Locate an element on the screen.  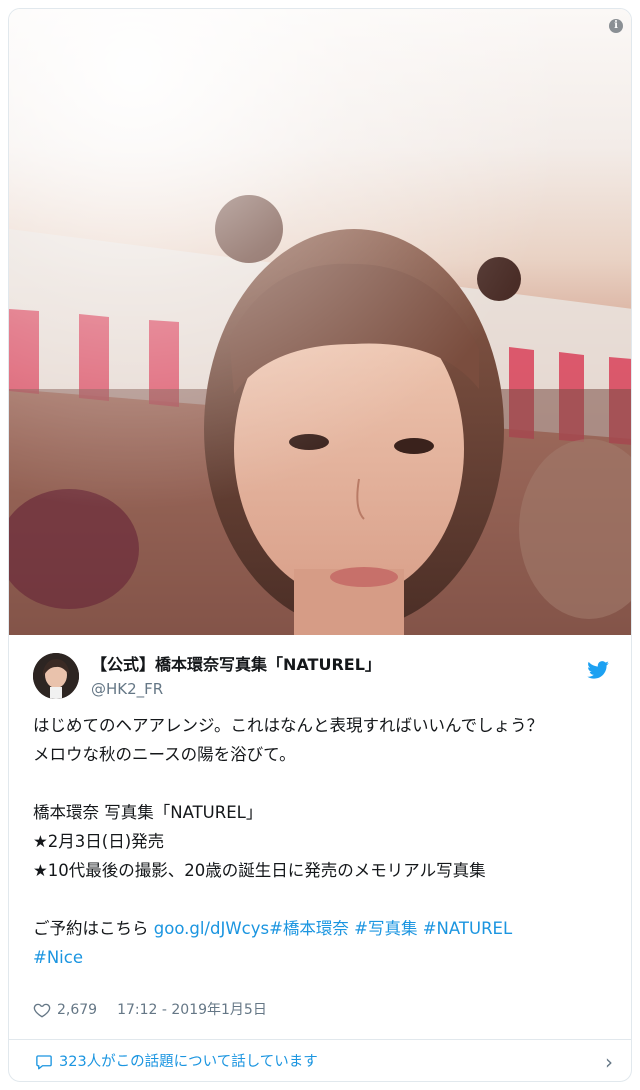
account-handle: @HK2_FR is located at coordinates (127, 689).